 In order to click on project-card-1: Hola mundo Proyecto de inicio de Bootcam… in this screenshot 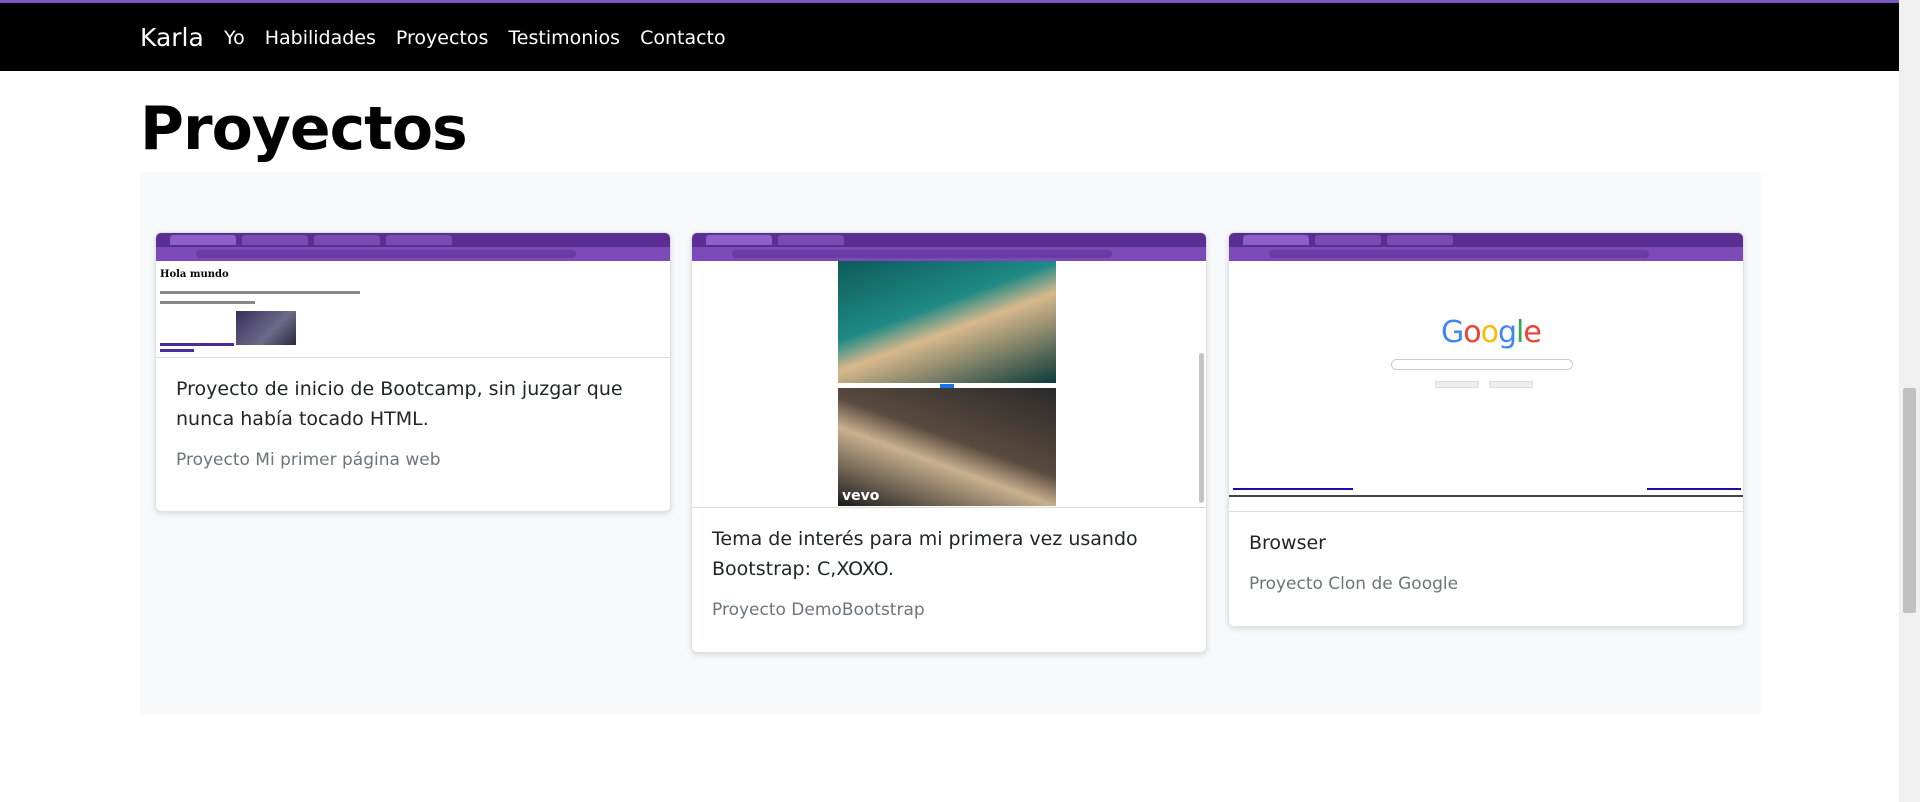, I will do `click(413, 372)`.